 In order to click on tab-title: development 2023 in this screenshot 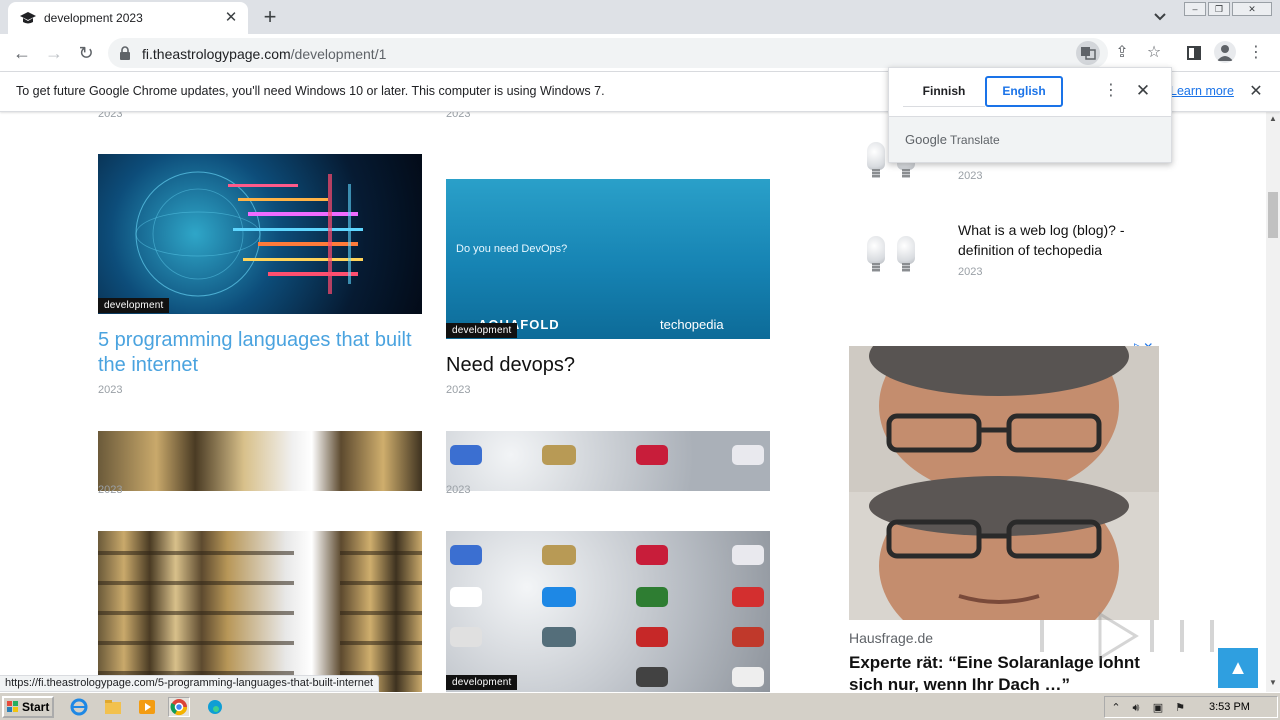, I will do `click(93, 18)`.